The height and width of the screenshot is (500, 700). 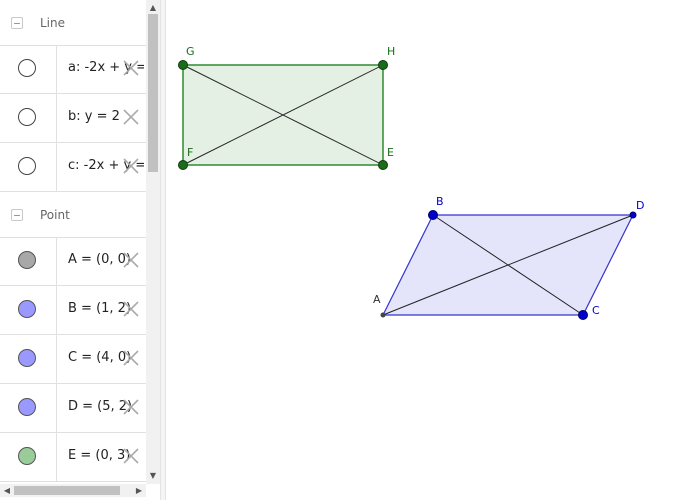 What do you see at coordinates (73, 359) in the screenshot?
I see `algebra-row-point-C: C = (4, 0)` at bounding box center [73, 359].